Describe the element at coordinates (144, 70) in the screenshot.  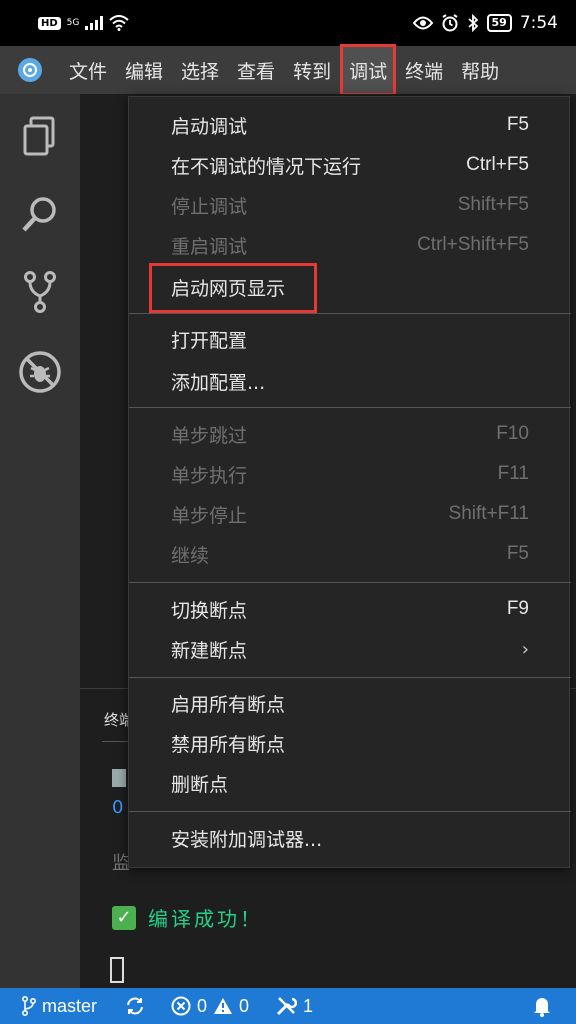
I see `menu-edit: 编辑` at that location.